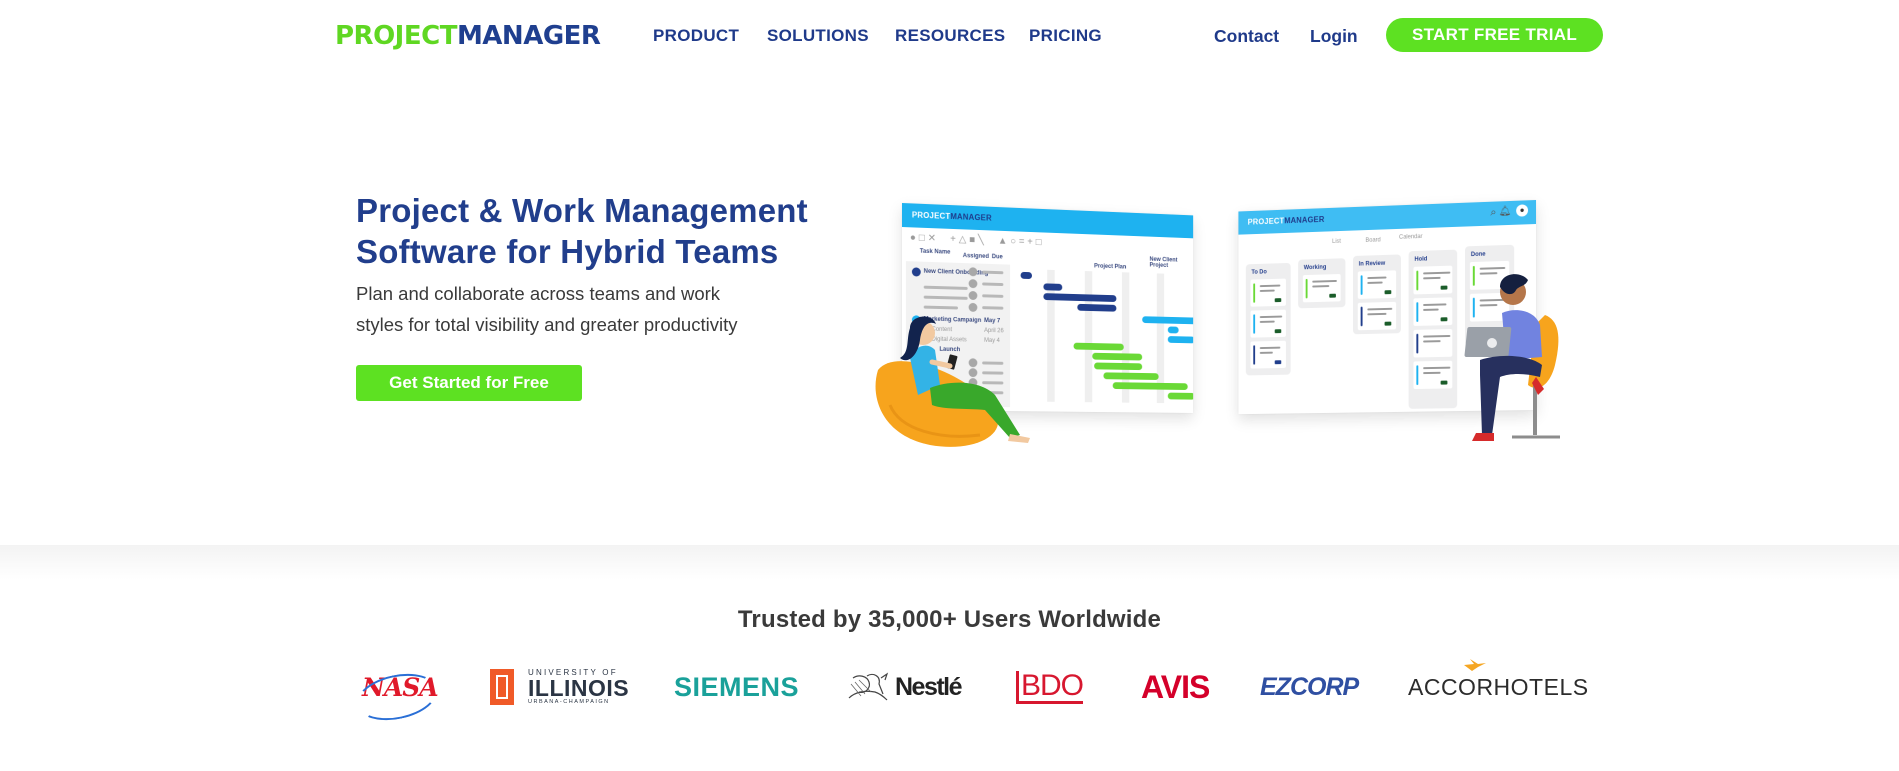 The width and height of the screenshot is (1899, 771). I want to click on nav-pricing: PRICING, so click(1065, 36).